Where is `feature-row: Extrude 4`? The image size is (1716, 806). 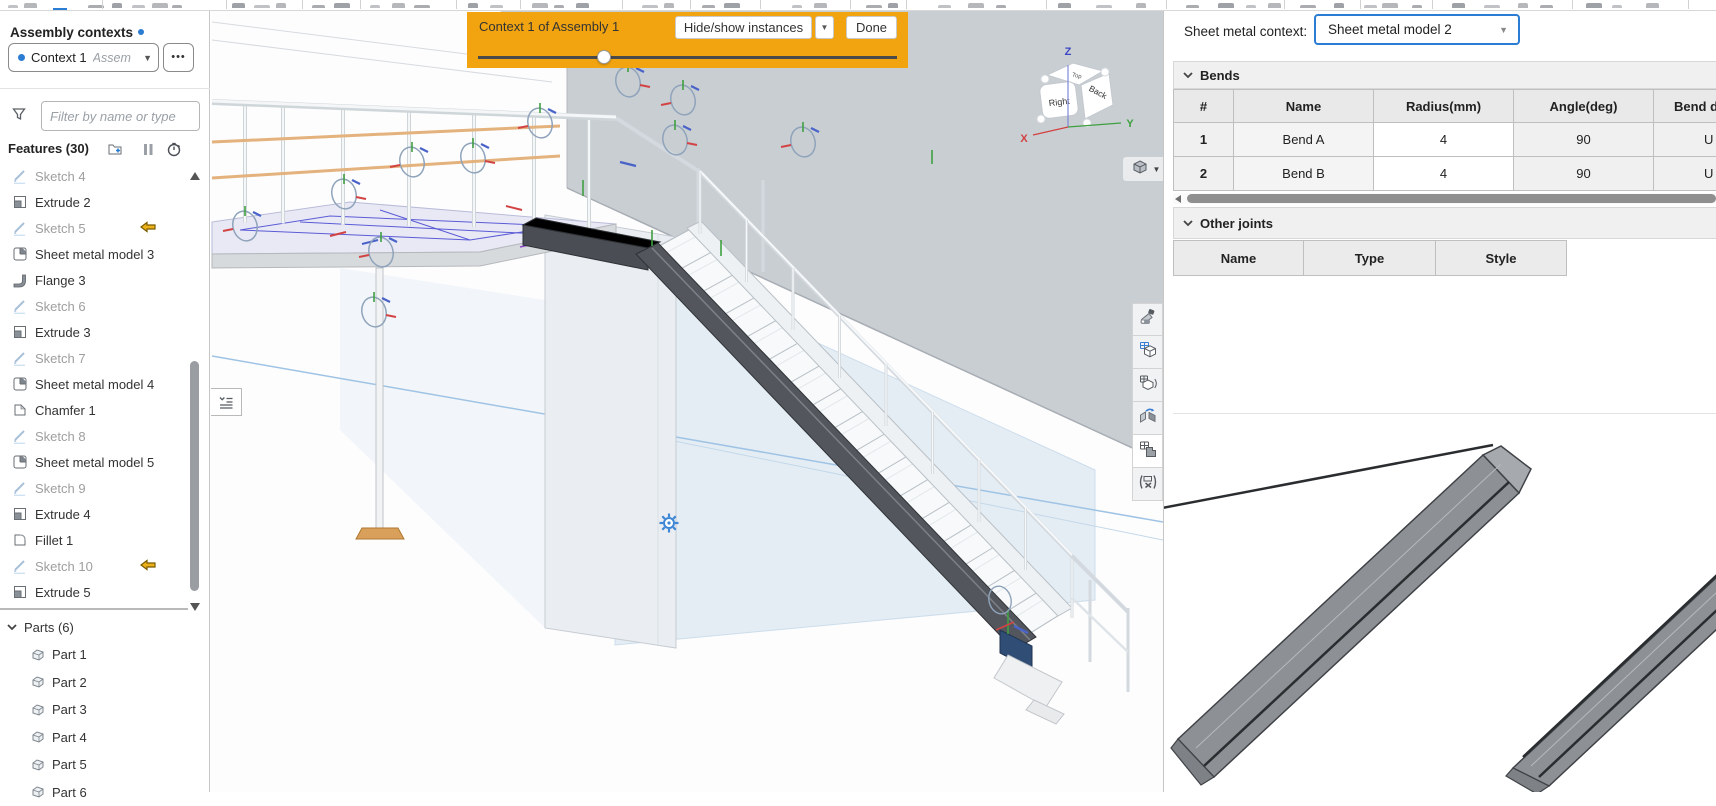
feature-row: Extrude 4 is located at coordinates (94, 514).